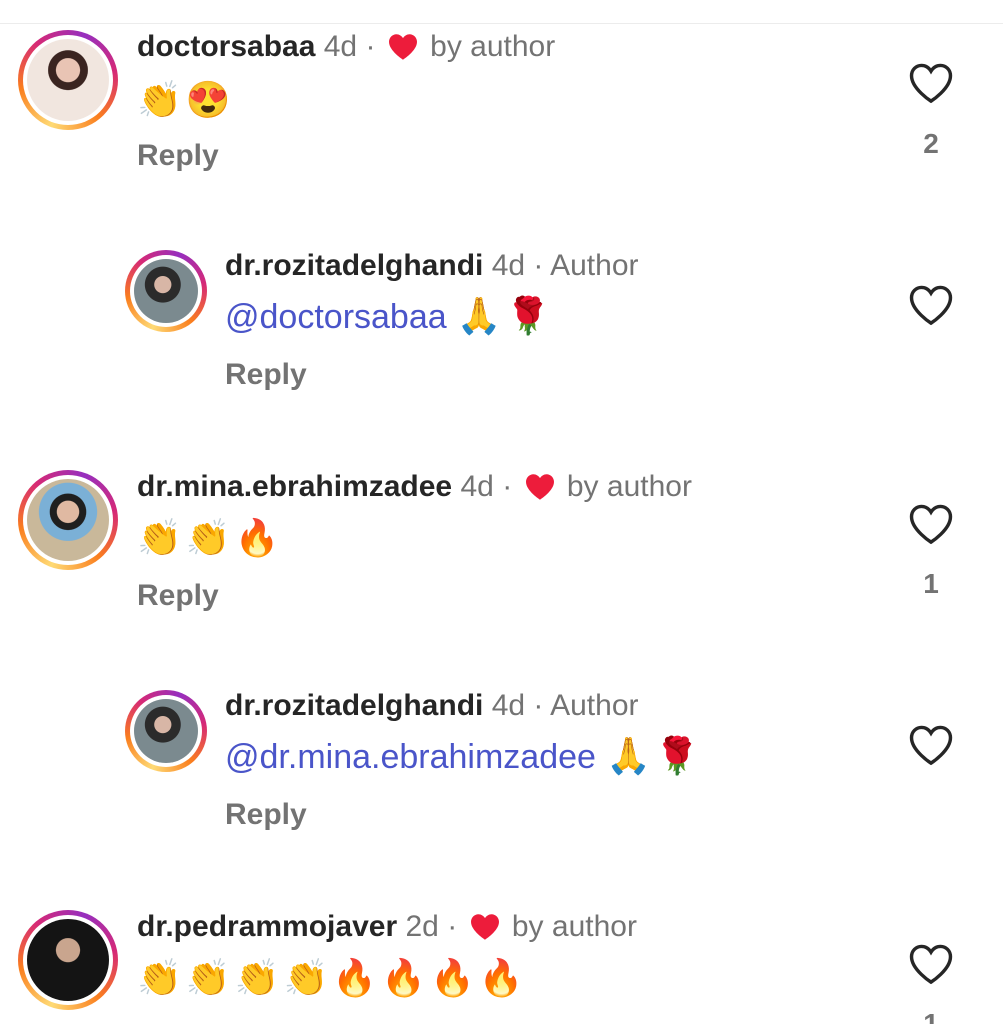 This screenshot has width=1003, height=1024. I want to click on mention-link: @dr.mina.ebrahimzadee, so click(410, 757).